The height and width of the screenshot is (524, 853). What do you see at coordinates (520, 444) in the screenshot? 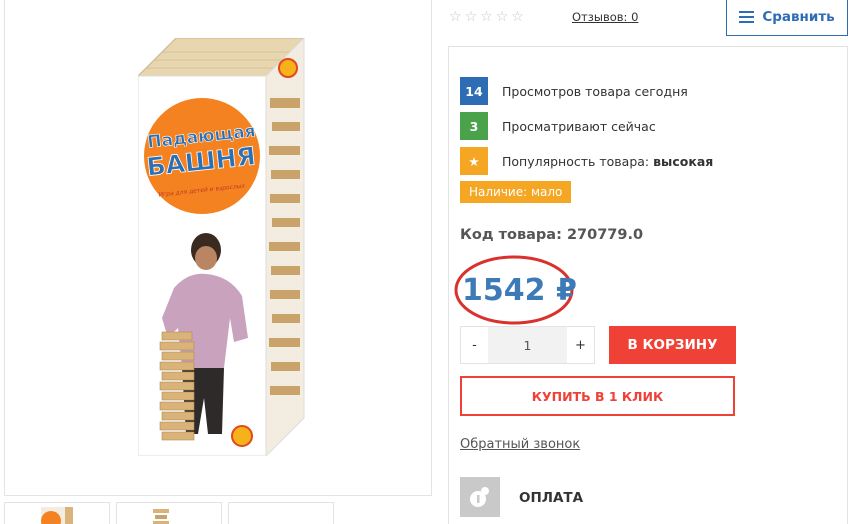
I see `callback-link: Обратный звонок` at bounding box center [520, 444].